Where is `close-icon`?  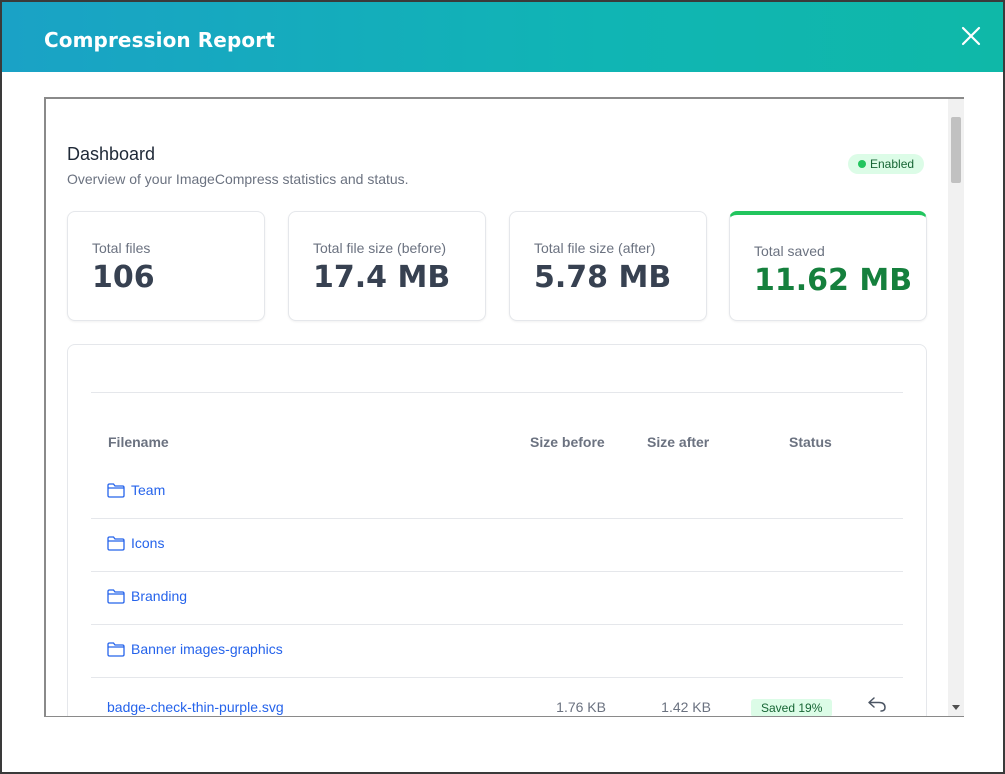
close-icon is located at coordinates (971, 36).